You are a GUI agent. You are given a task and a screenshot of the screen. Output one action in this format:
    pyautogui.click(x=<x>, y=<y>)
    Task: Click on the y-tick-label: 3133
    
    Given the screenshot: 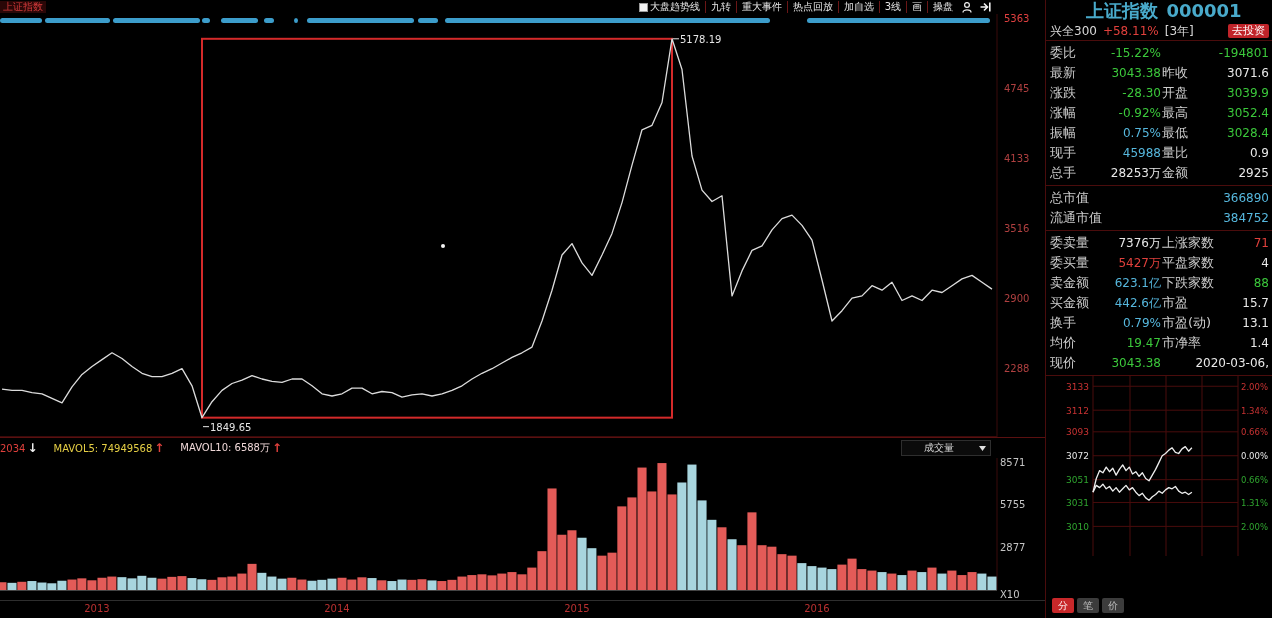 What is the action you would take?
    pyautogui.click(x=1077, y=386)
    